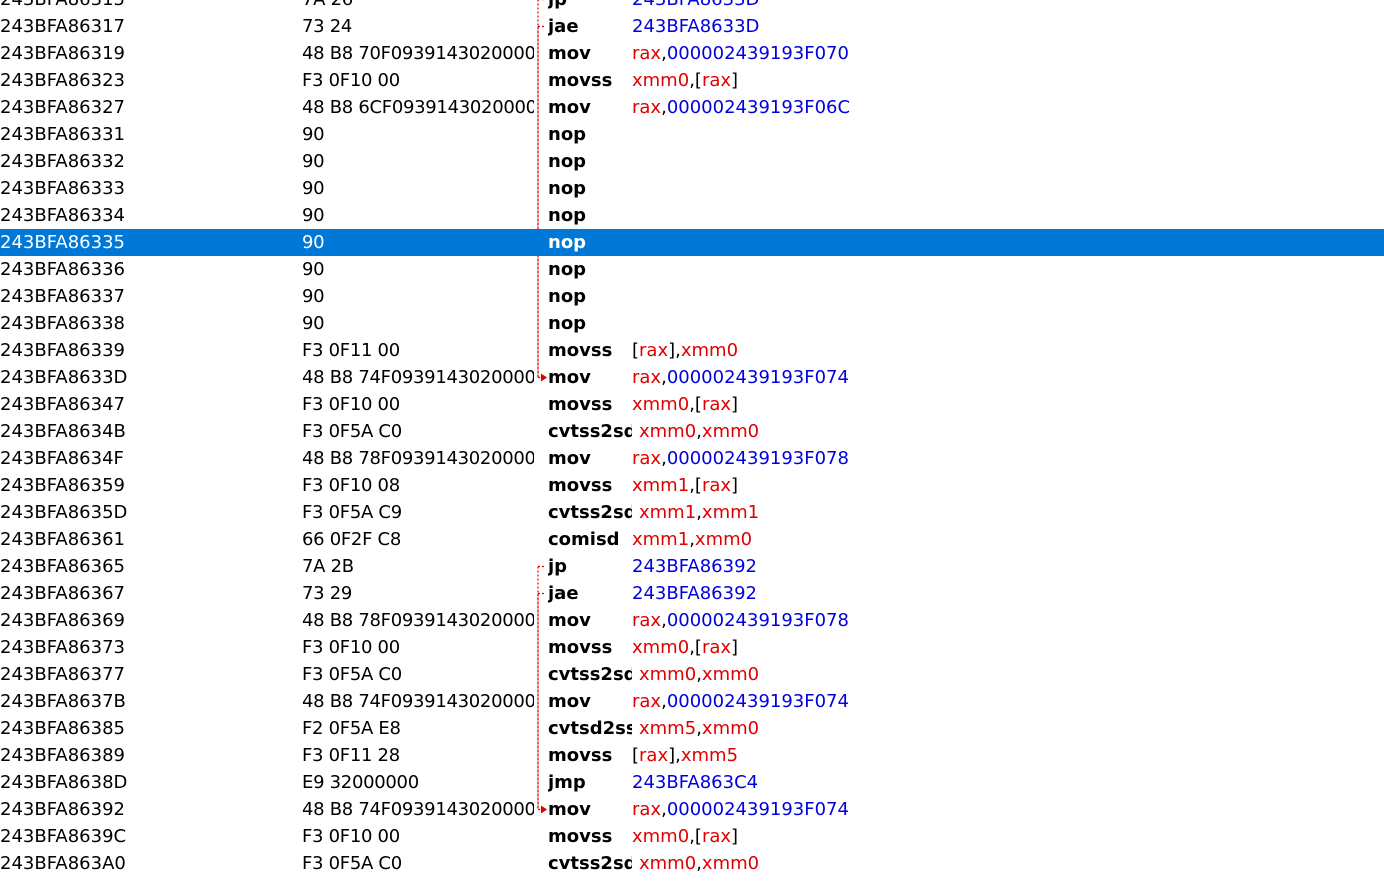 This screenshot has height=882, width=1384. Describe the element at coordinates (62, 323) in the screenshot. I see `address-cell: 243BFA86338` at that location.